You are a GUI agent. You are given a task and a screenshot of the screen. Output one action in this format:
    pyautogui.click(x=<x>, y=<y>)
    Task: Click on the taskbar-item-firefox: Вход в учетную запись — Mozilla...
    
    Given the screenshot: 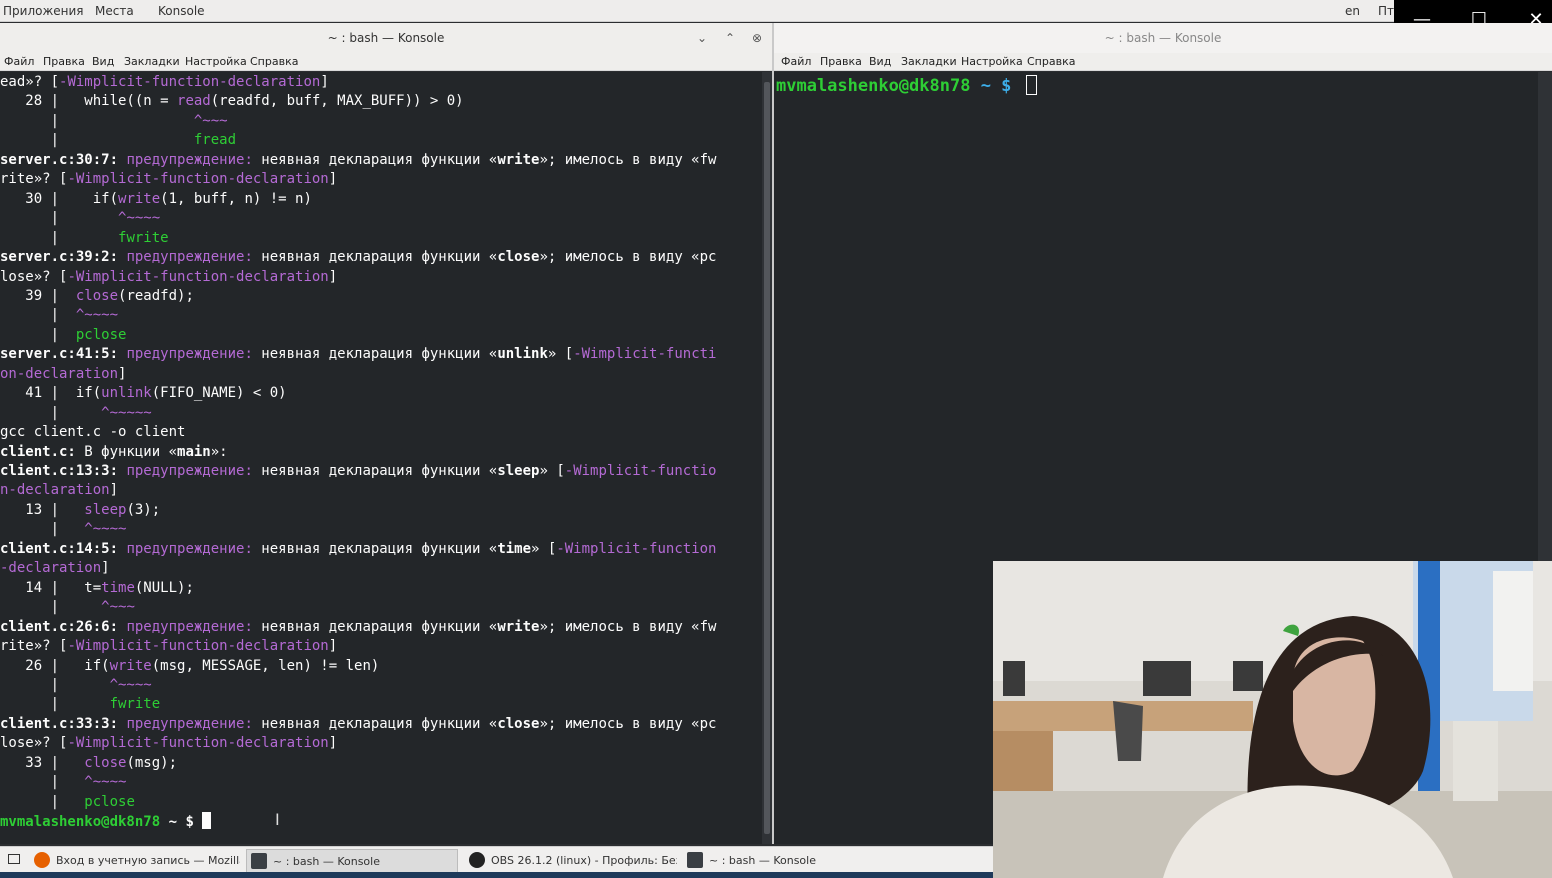 What is the action you would take?
    pyautogui.click(x=135, y=861)
    